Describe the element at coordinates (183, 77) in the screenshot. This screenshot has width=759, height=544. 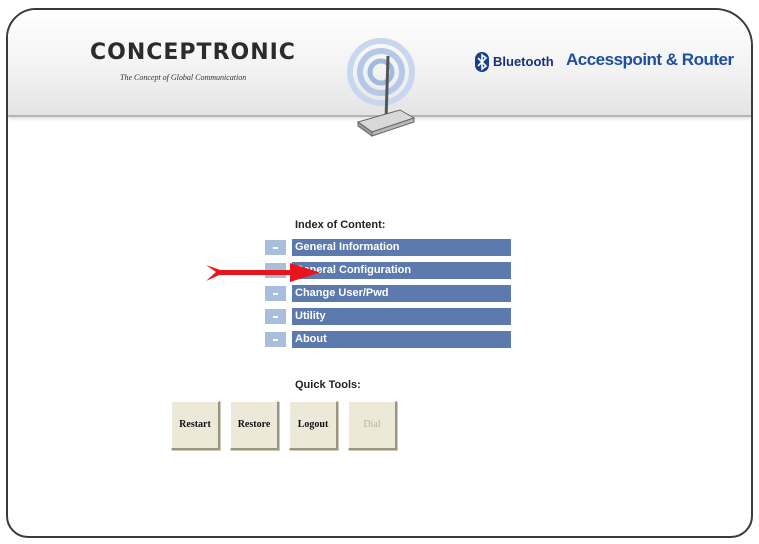
I see `brand-tagline: The Concept of Global Communication` at that location.